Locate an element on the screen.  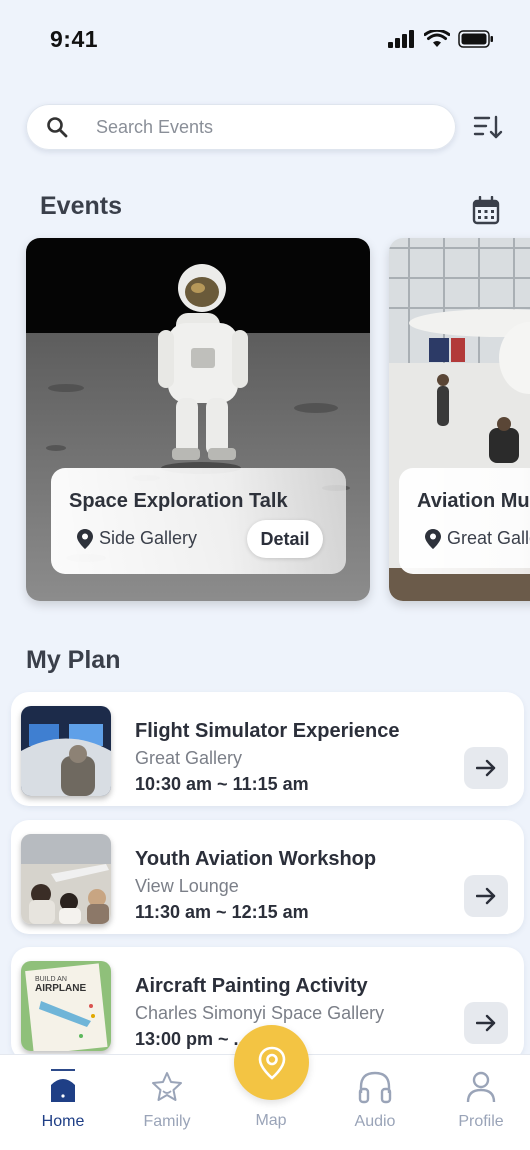
detail-button: Detail is located at coordinates (285, 539).